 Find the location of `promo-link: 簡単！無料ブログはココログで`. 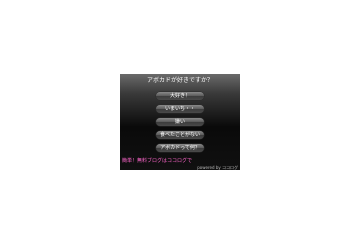

promo-link: 簡単！無料ブログはココログで is located at coordinates (157, 161).